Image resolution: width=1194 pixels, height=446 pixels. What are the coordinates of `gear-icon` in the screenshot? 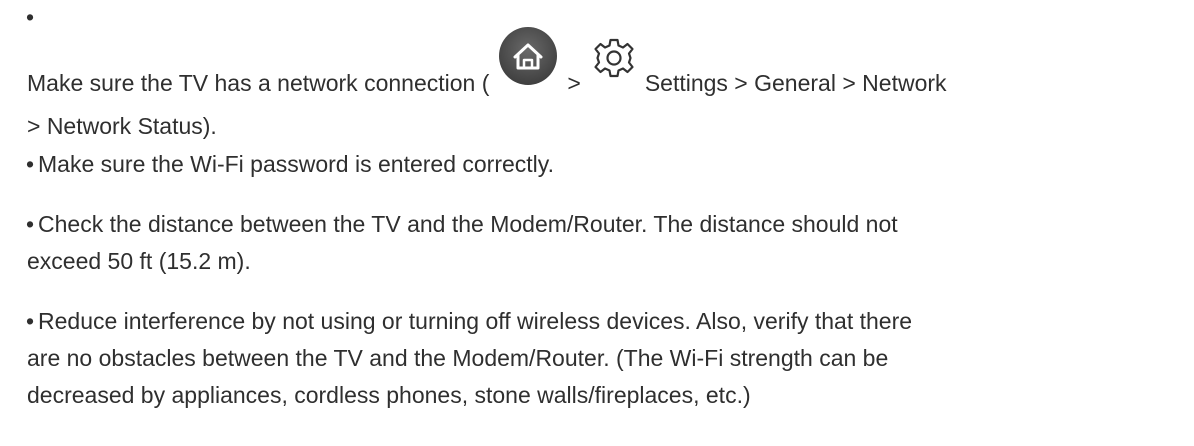 It's located at (614, 58).